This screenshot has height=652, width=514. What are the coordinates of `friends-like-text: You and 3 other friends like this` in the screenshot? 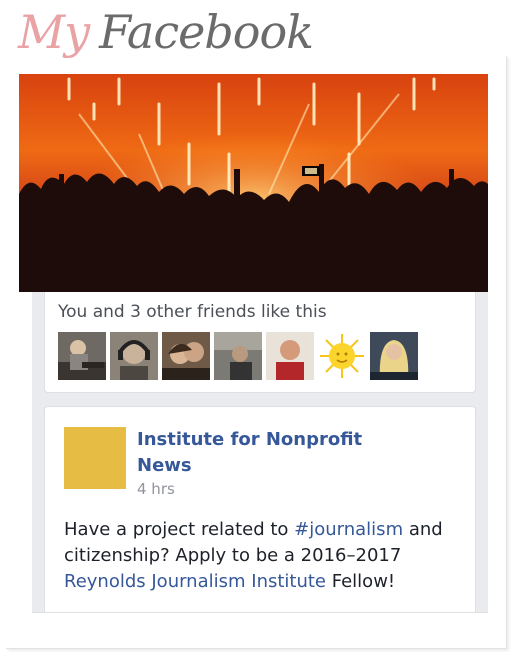 It's located at (192, 312).